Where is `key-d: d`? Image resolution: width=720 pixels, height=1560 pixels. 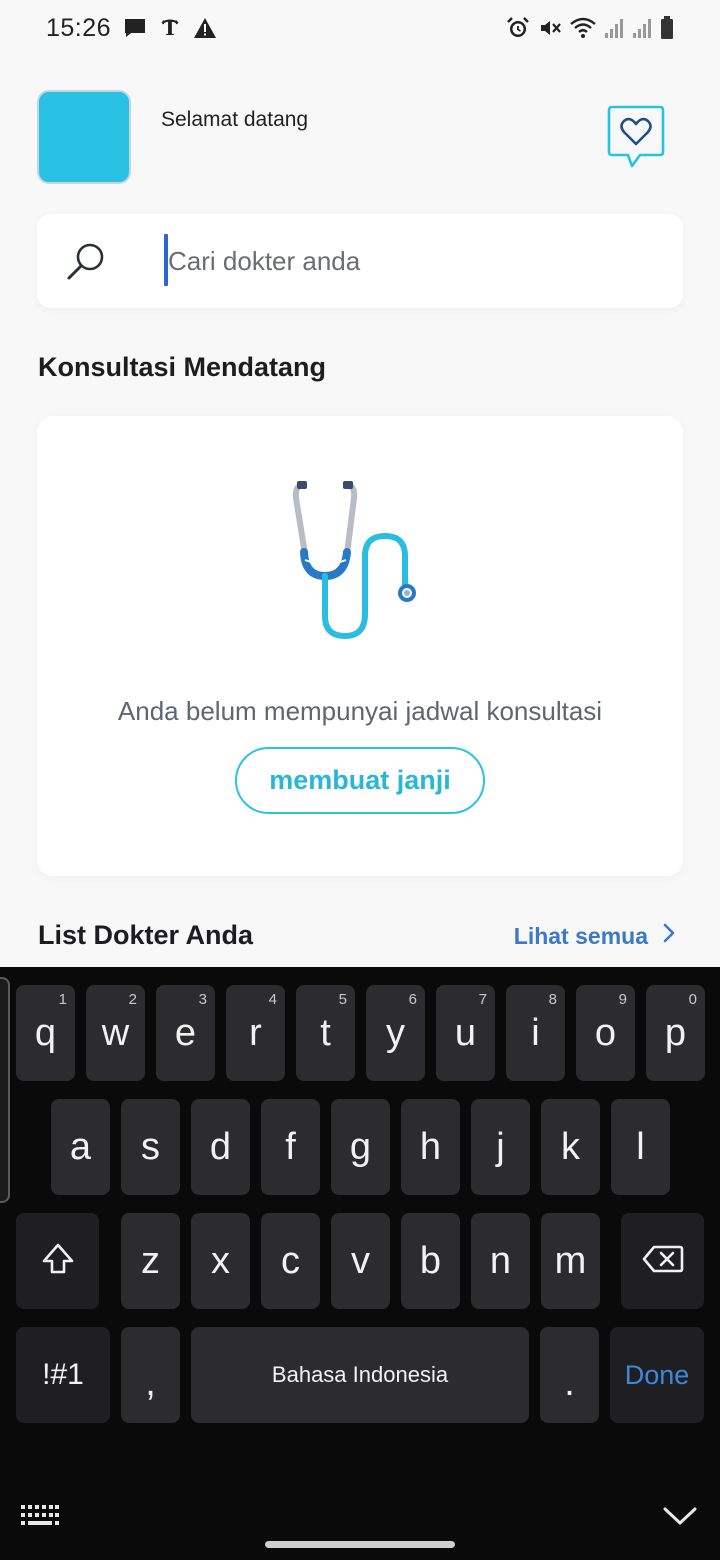
key-d: d is located at coordinates (220, 1147).